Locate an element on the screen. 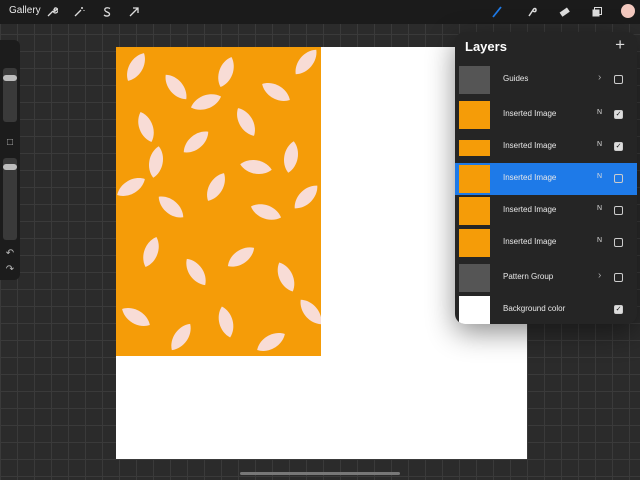  layers-icon is located at coordinates (597, 12).